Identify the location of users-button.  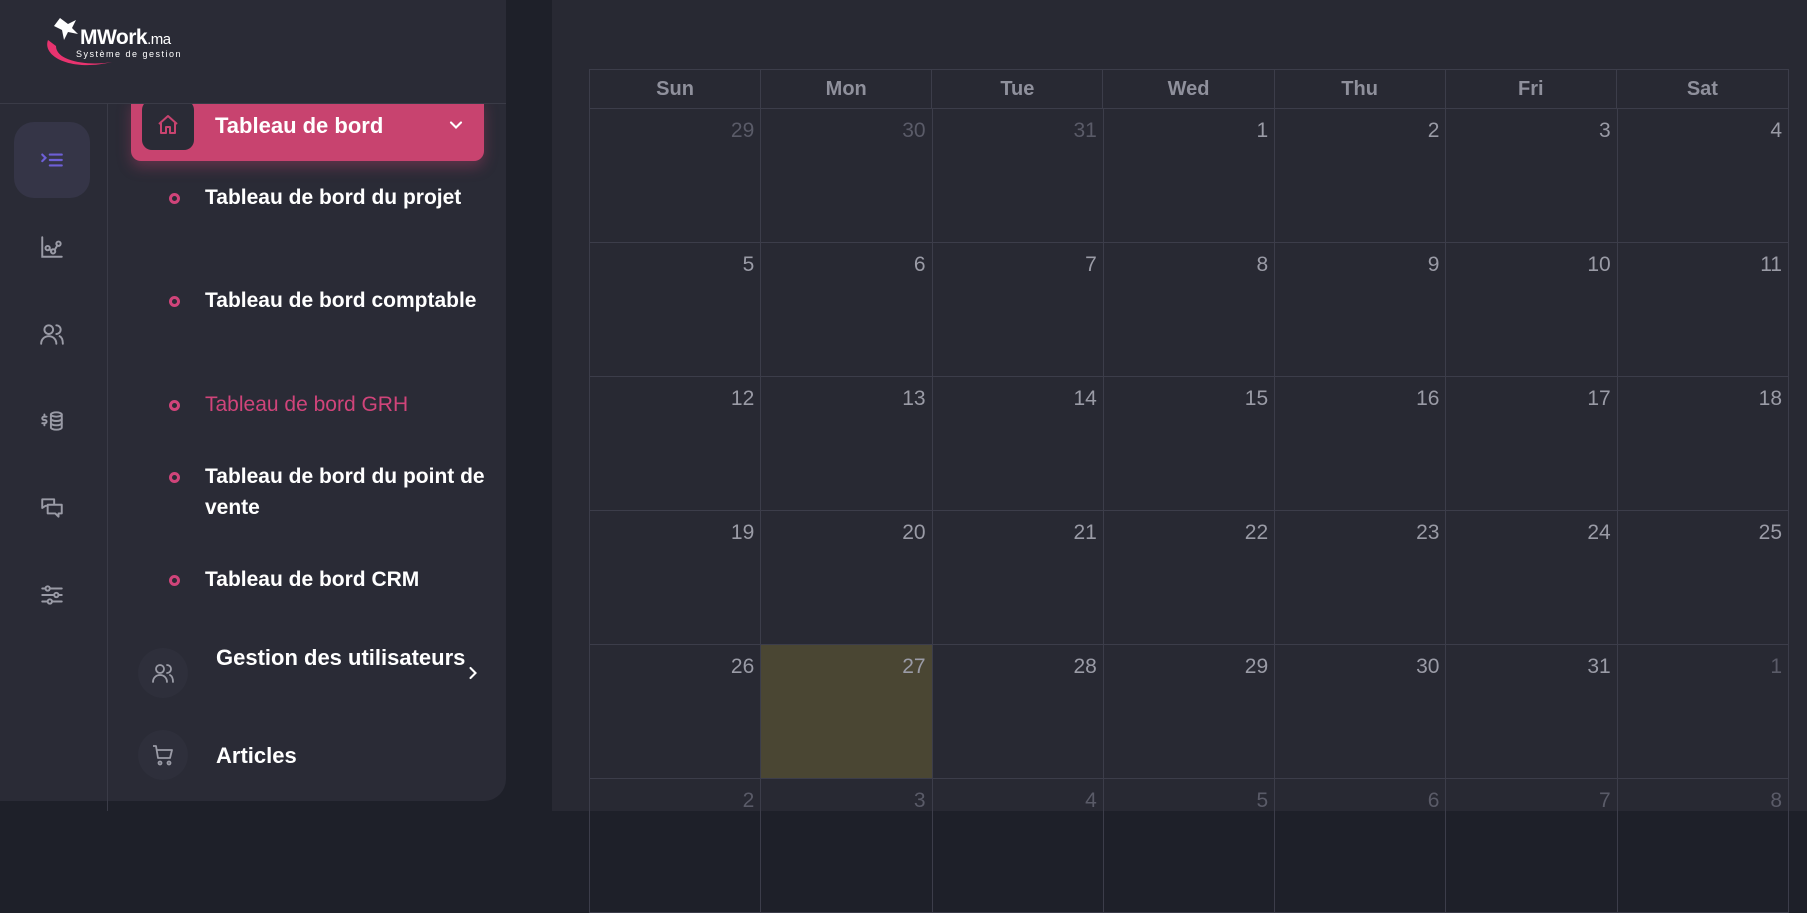
(52, 334).